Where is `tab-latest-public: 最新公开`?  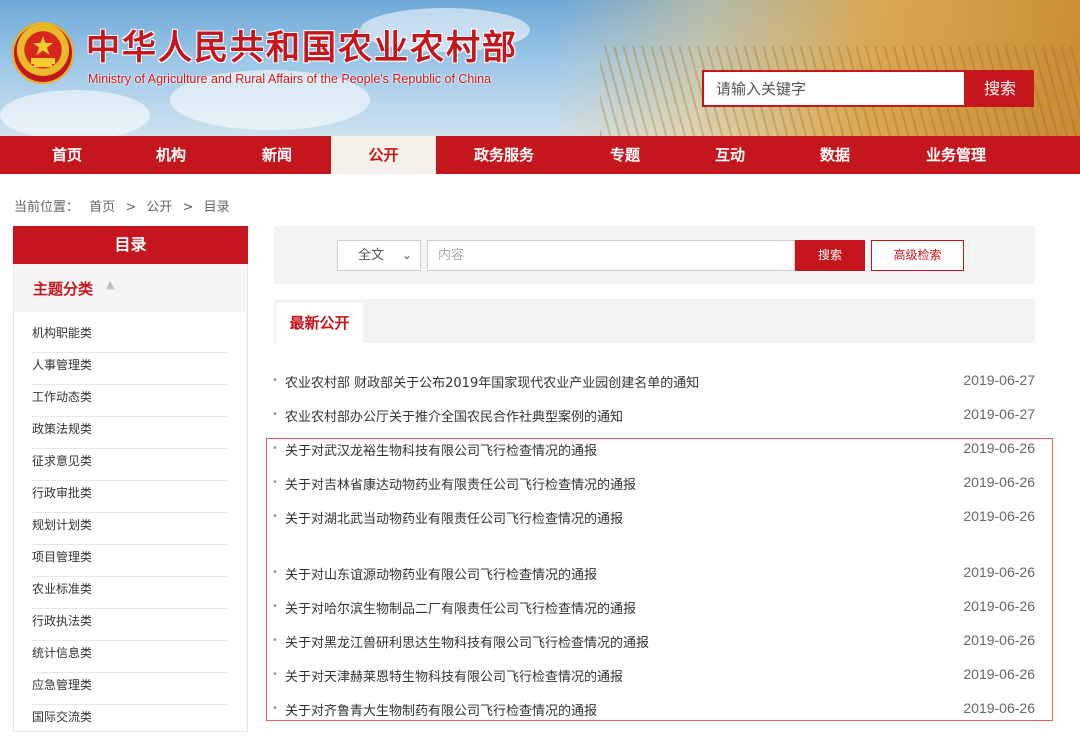 tab-latest-public: 最新公开 is located at coordinates (319, 323).